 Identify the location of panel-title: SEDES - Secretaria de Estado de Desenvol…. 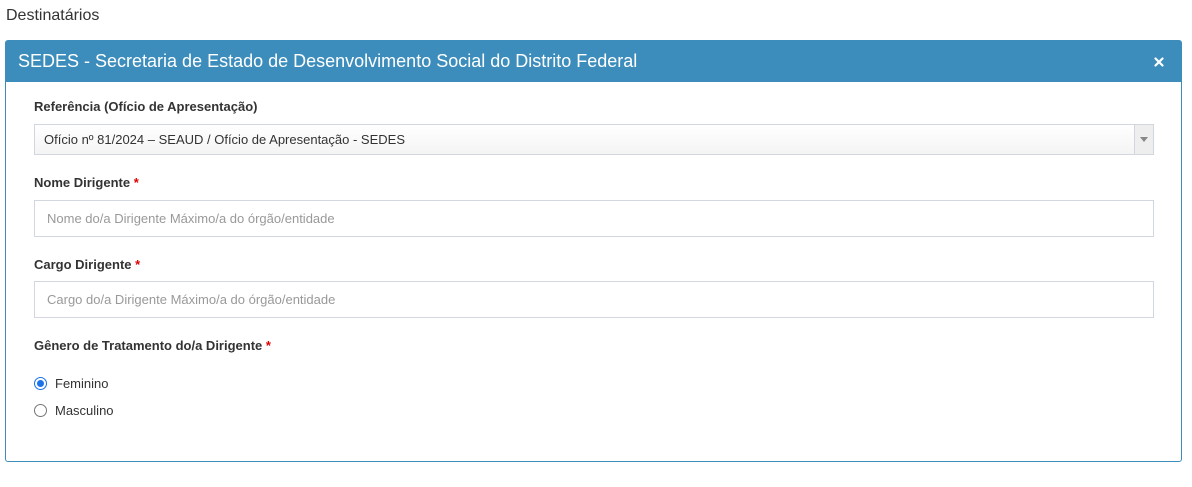
(328, 61).